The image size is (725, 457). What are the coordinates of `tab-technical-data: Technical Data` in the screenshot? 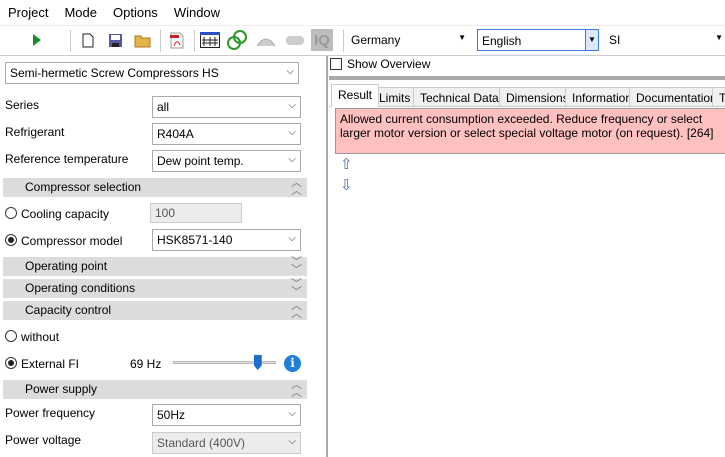 It's located at (459, 97).